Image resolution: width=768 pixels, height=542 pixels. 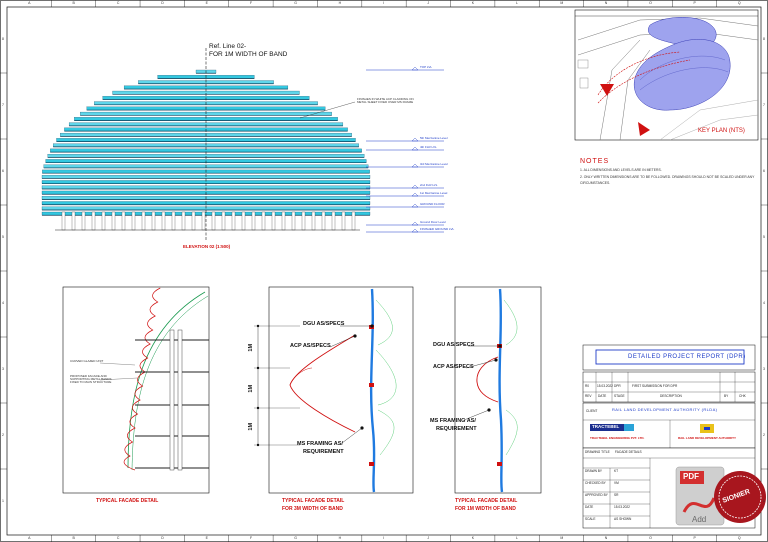 I want to click on level-tag-4: 2nd FLR LVL, so click(x=429, y=185).